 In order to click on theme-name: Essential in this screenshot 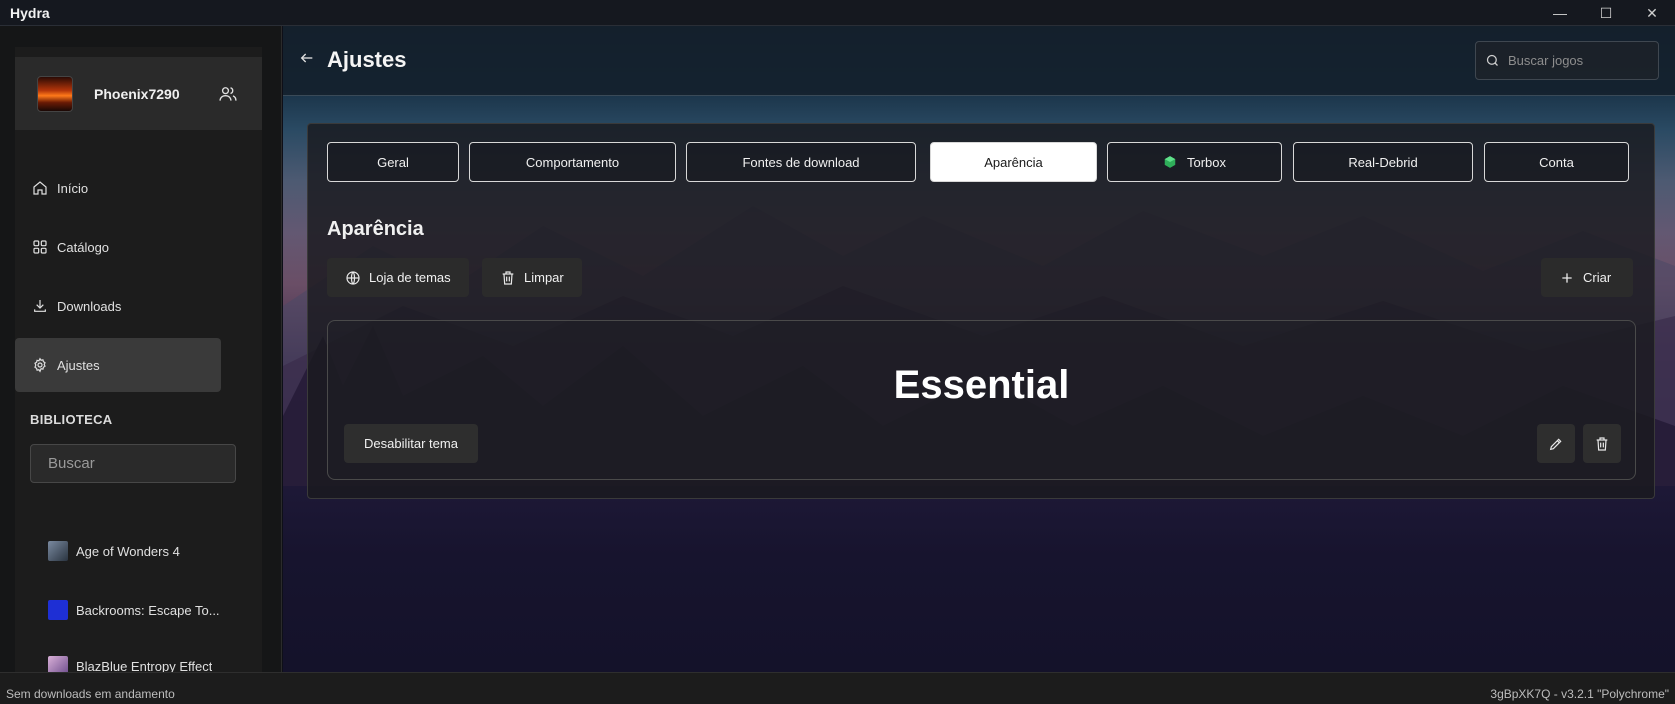, I will do `click(981, 385)`.